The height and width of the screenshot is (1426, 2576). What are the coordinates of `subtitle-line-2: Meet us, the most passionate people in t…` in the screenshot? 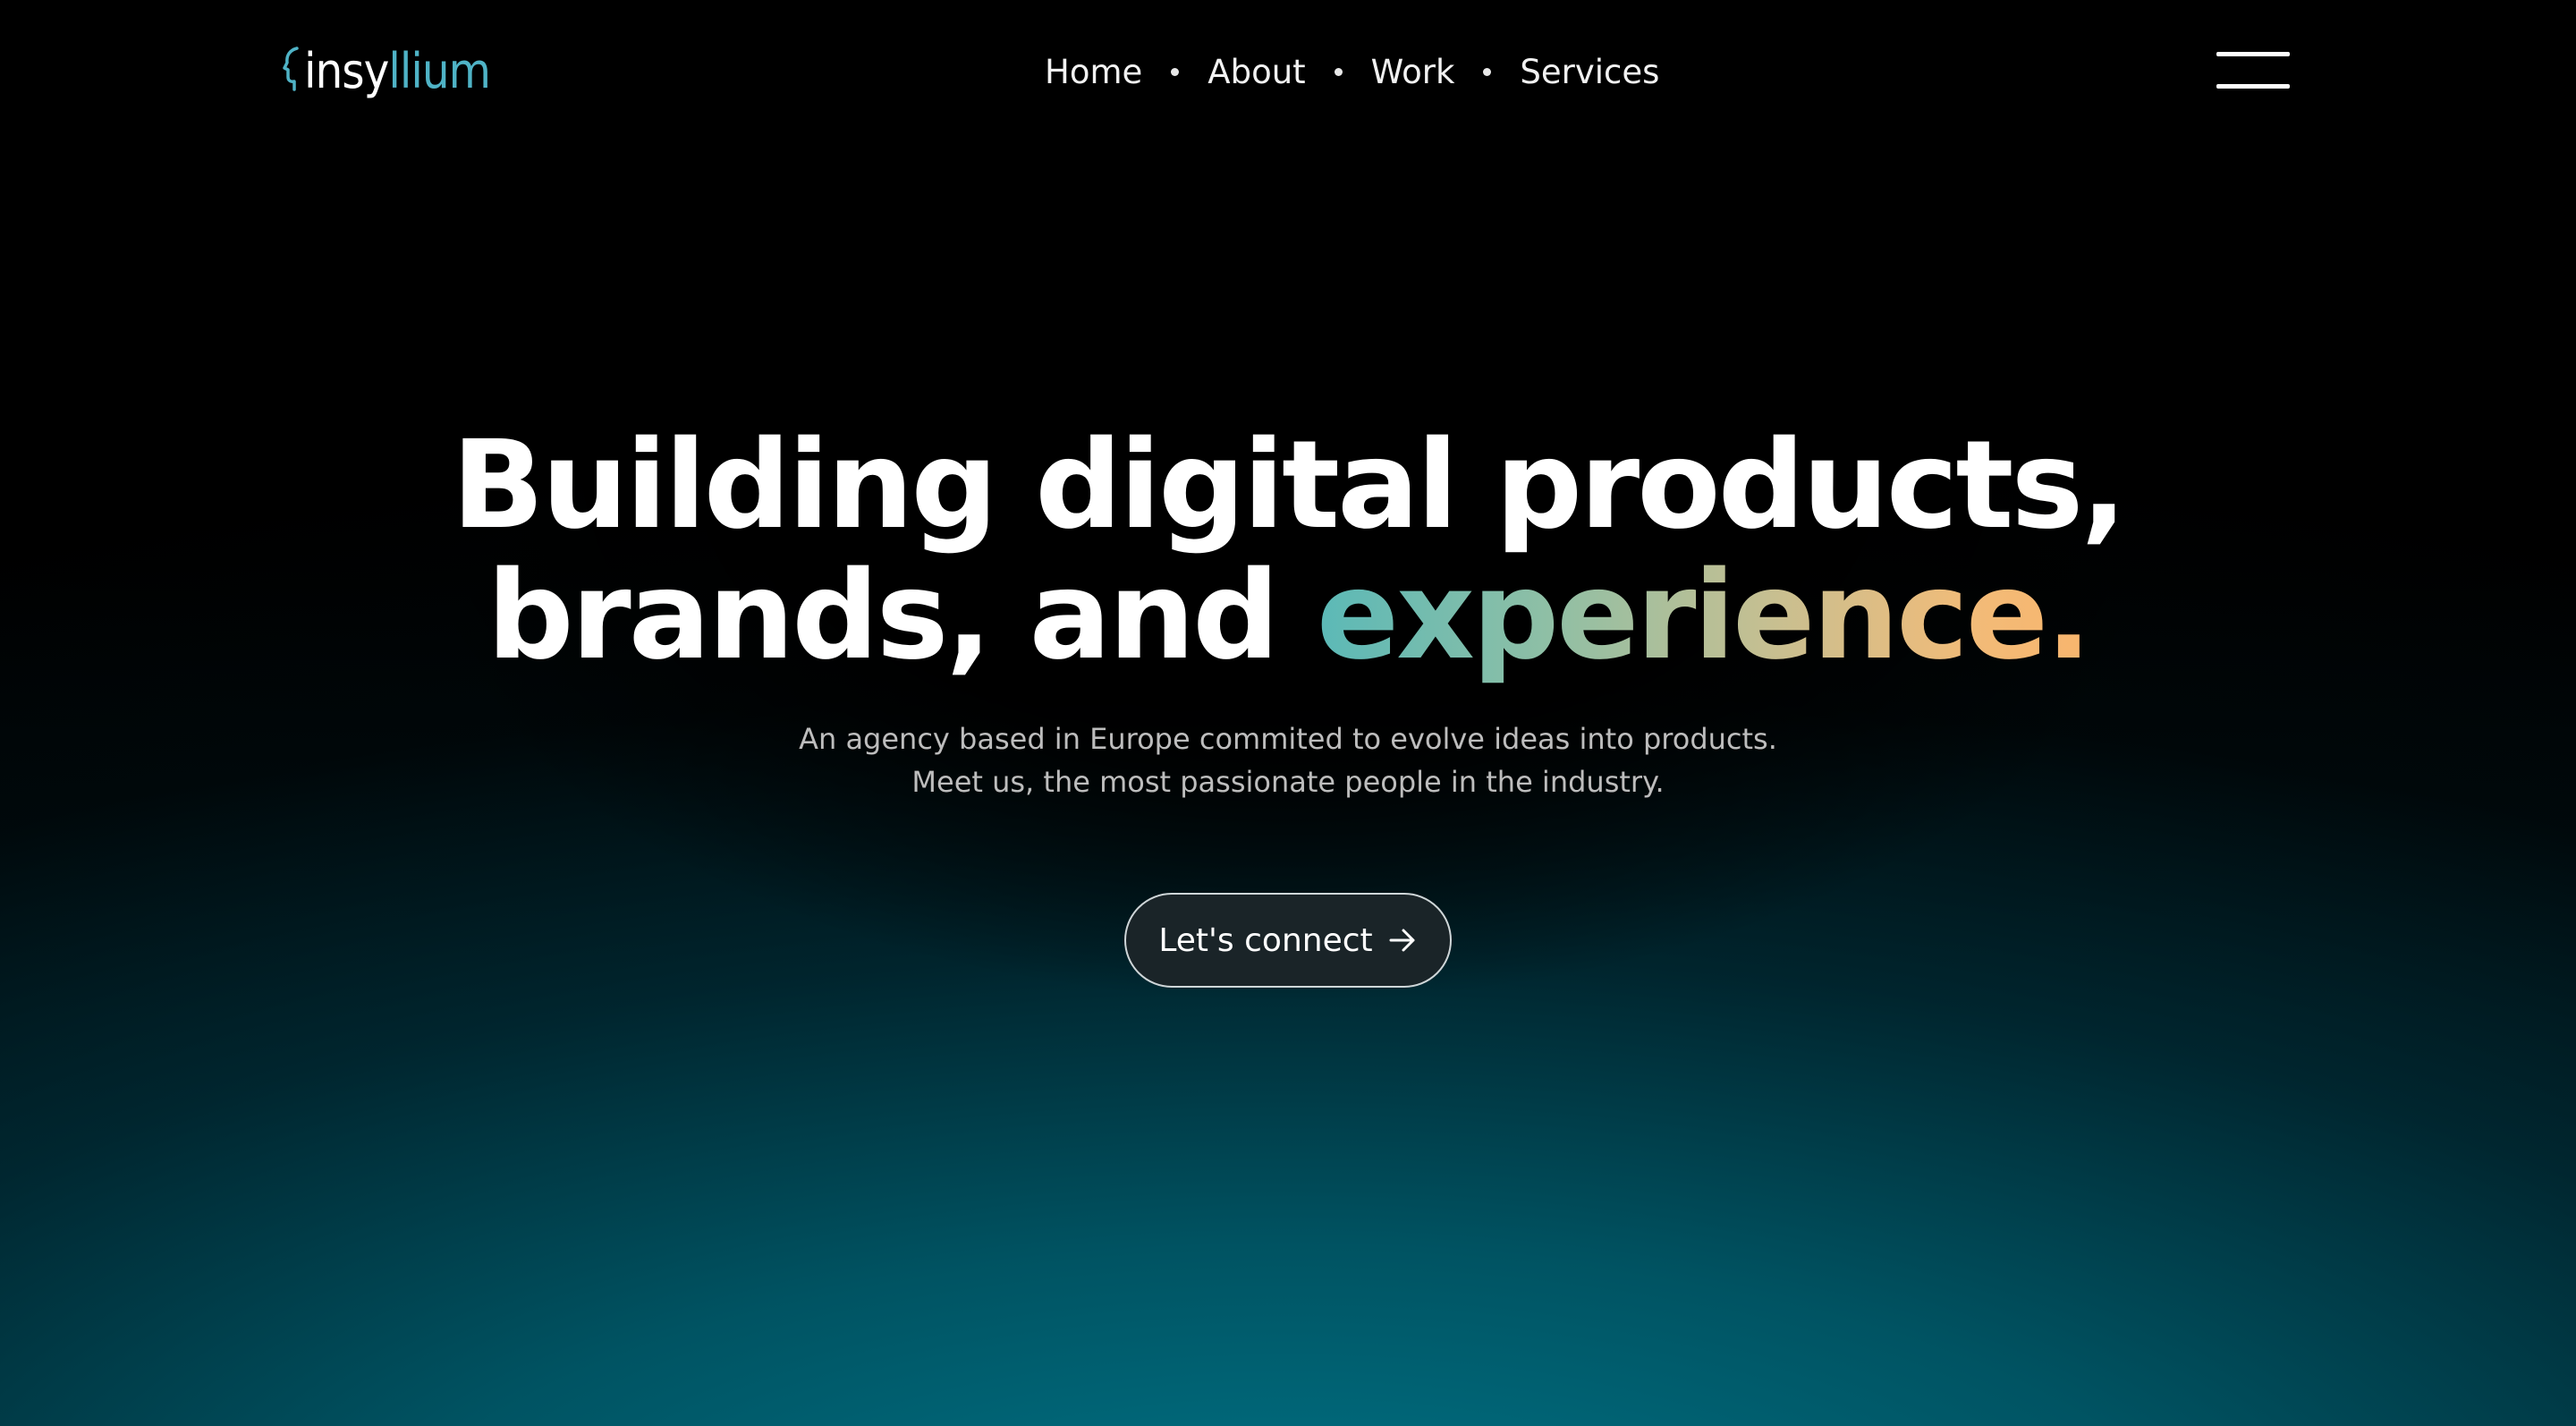 It's located at (1288, 782).